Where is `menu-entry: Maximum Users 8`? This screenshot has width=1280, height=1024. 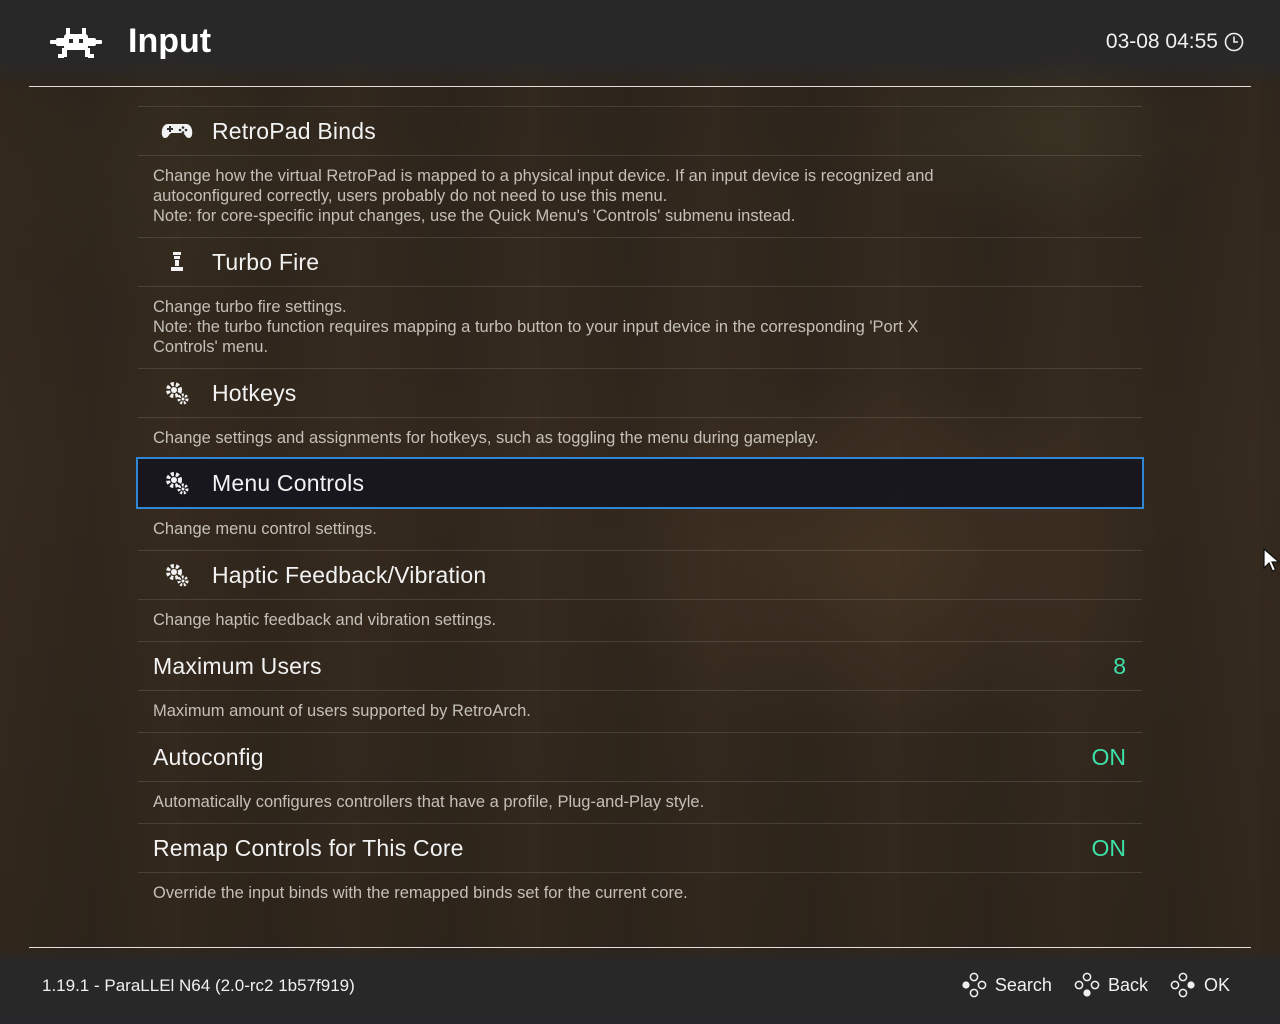 menu-entry: Maximum Users 8 is located at coordinates (640, 666).